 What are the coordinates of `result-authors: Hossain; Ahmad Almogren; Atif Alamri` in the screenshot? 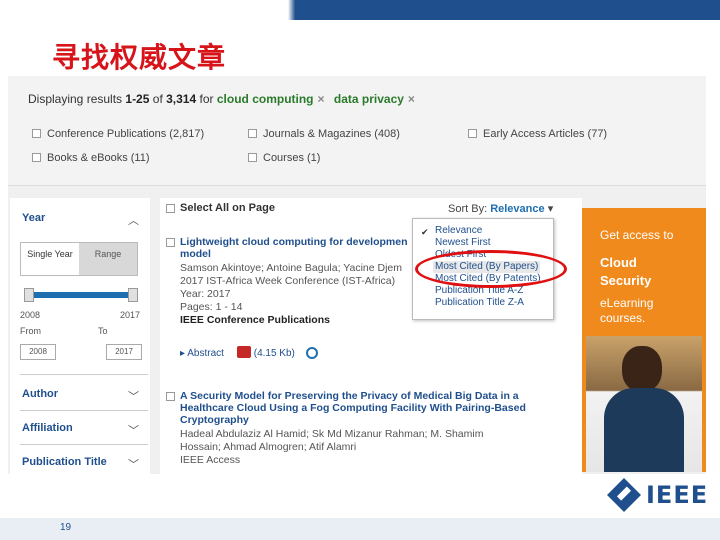 It's located at (268, 447).